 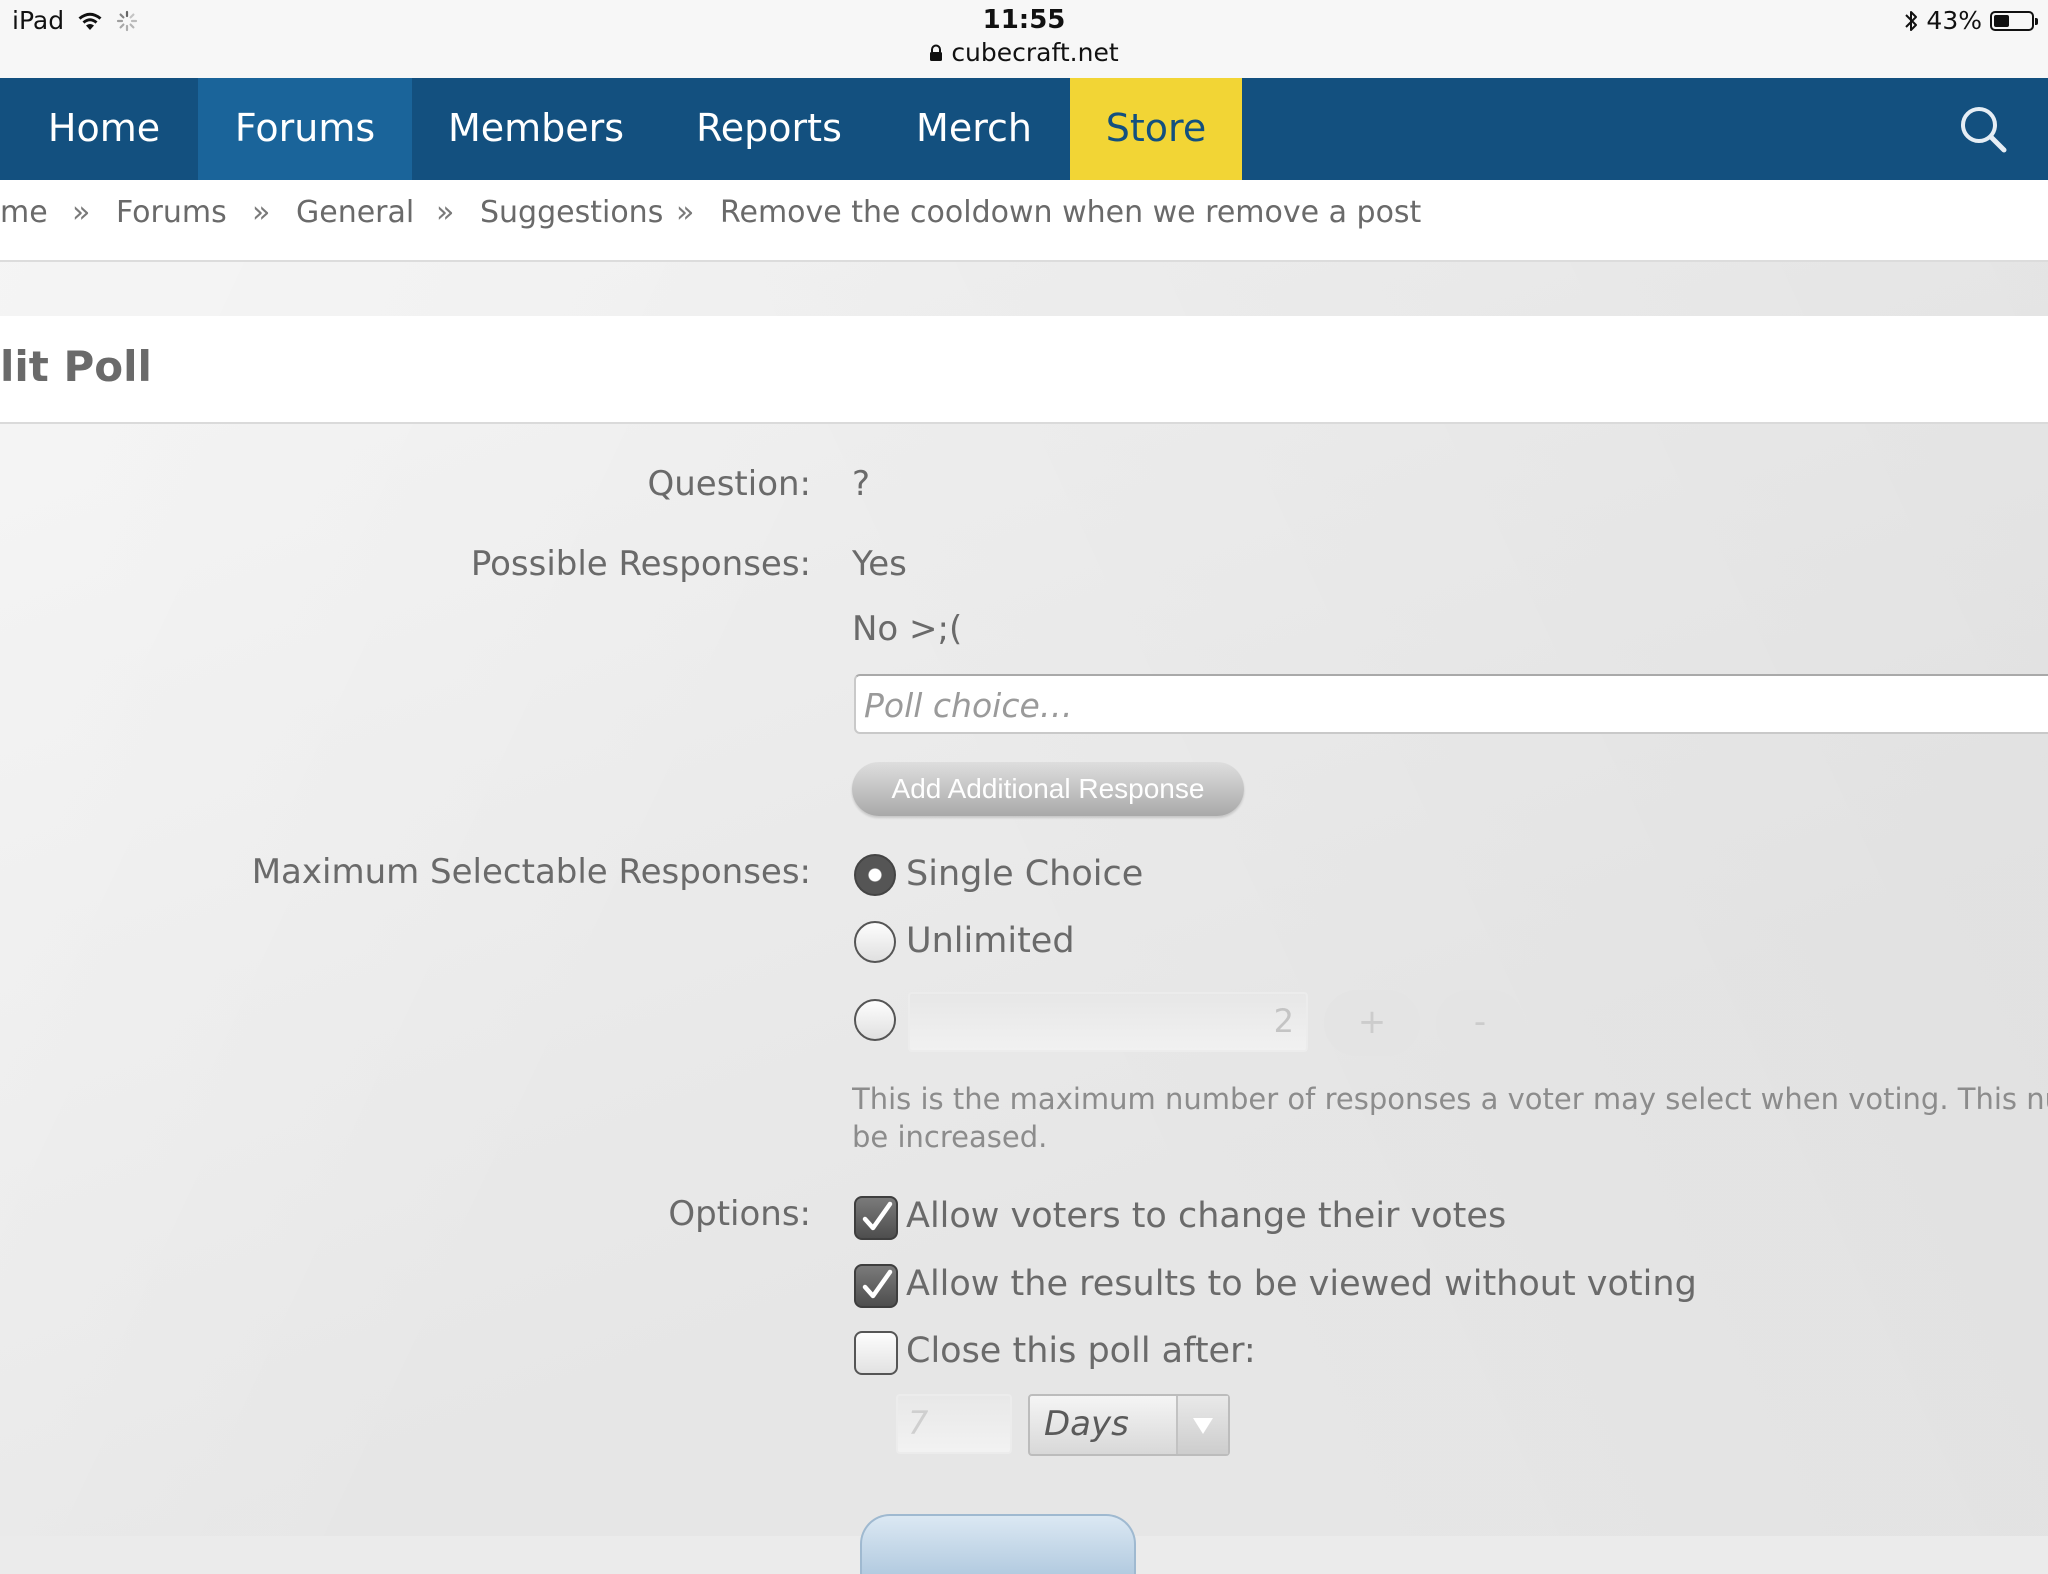 What do you see at coordinates (974, 129) in the screenshot?
I see `nav-merch: Merch` at bounding box center [974, 129].